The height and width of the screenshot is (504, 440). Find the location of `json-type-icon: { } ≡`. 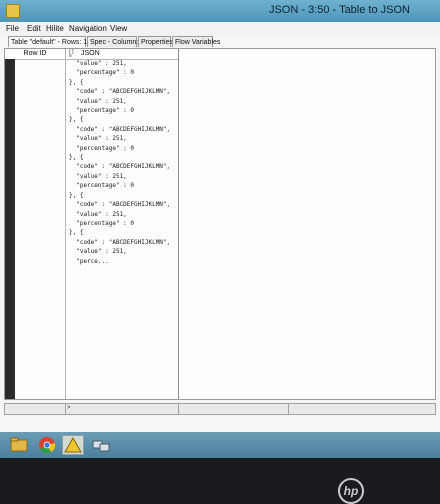

json-type-icon: { } ≡ is located at coordinates (71, 54).